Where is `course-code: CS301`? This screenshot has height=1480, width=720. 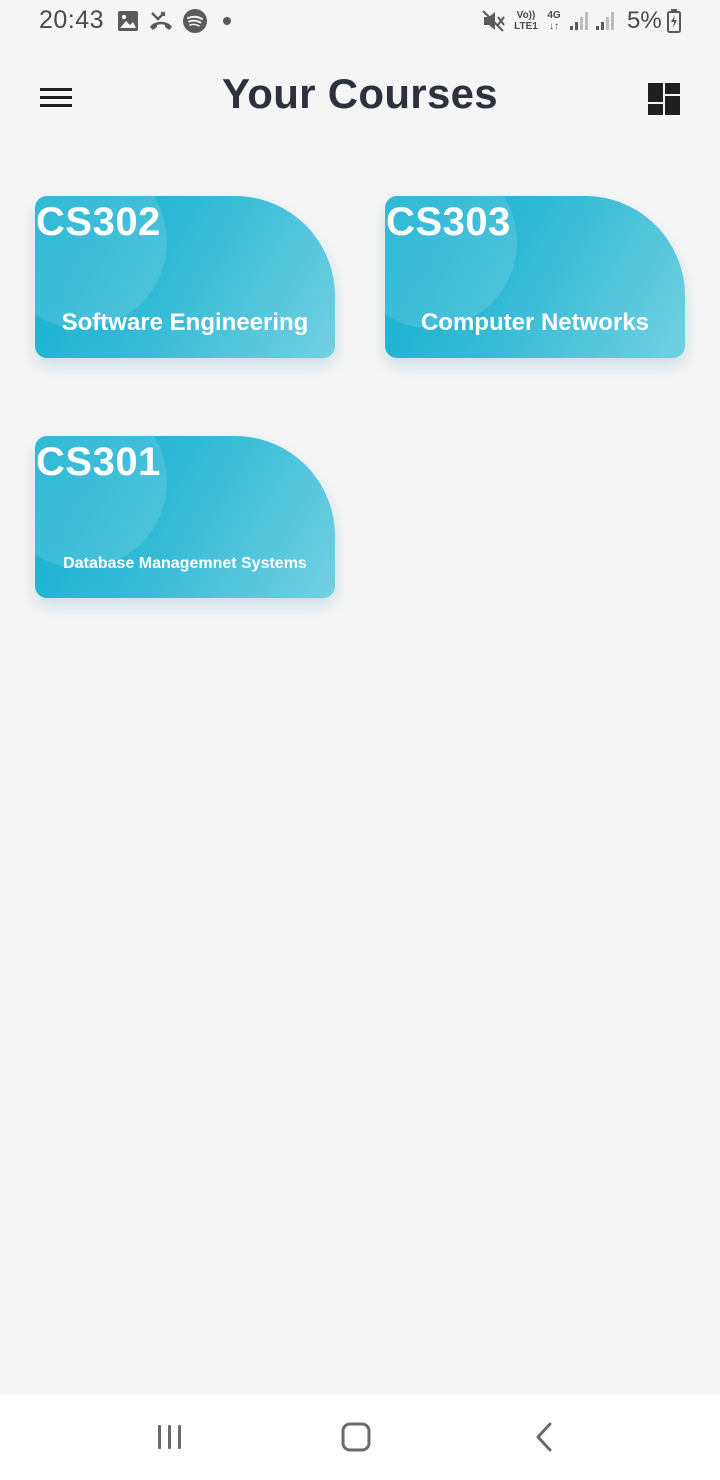 course-code: CS301 is located at coordinates (98, 462).